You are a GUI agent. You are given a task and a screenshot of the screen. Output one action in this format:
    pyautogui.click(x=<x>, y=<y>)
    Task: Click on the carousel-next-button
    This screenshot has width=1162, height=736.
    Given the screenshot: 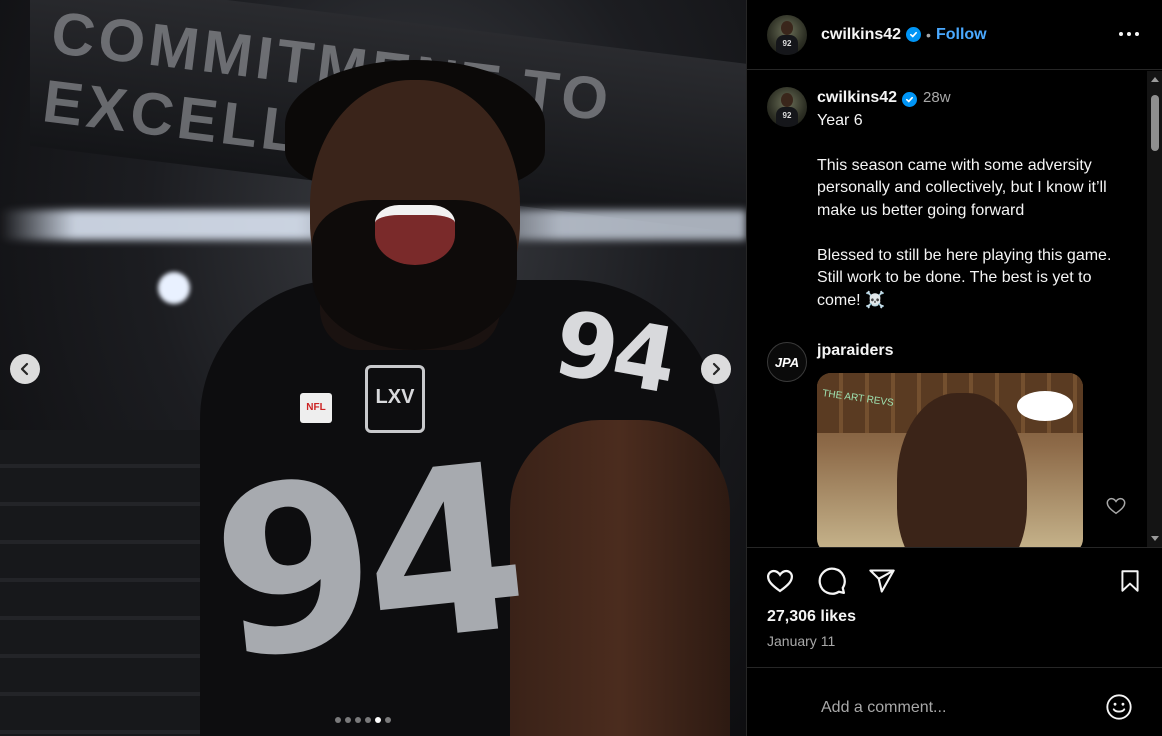 What is the action you would take?
    pyautogui.click(x=716, y=369)
    